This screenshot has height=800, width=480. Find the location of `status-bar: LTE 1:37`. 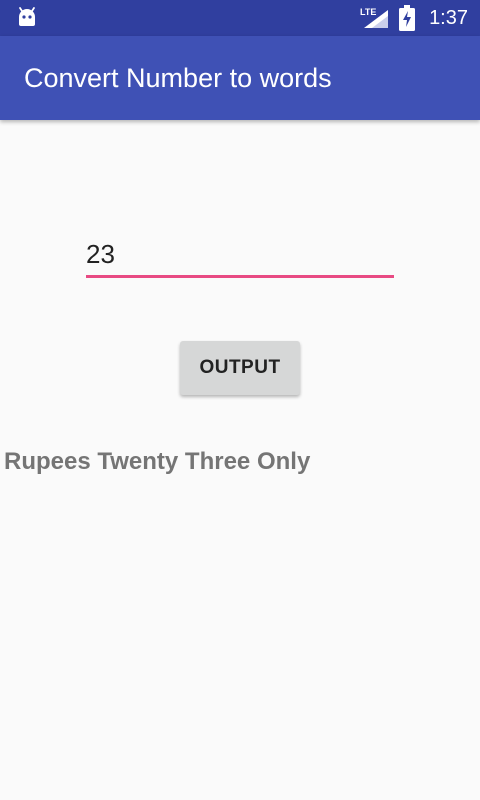

status-bar: LTE 1:37 is located at coordinates (240, 18).